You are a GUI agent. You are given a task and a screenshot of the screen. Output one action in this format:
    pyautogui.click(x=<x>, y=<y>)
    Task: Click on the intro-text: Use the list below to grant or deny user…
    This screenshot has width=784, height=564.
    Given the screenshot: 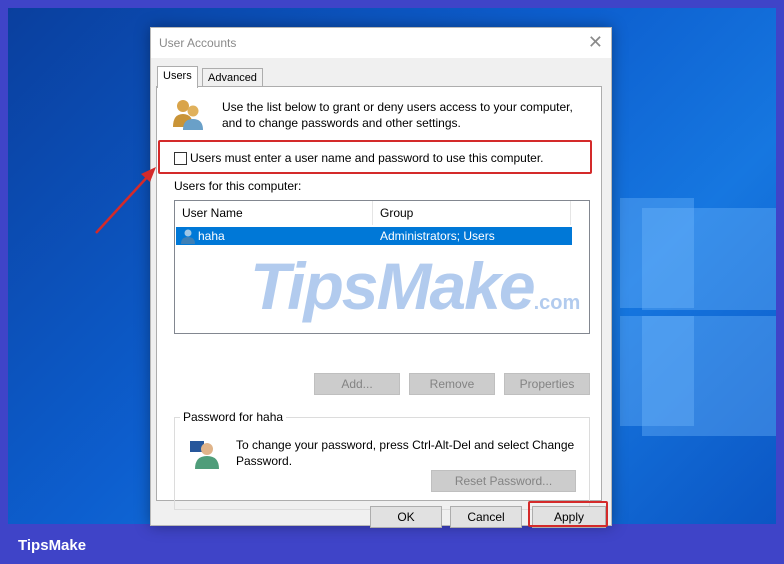 What is the action you would take?
    pyautogui.click(x=402, y=115)
    